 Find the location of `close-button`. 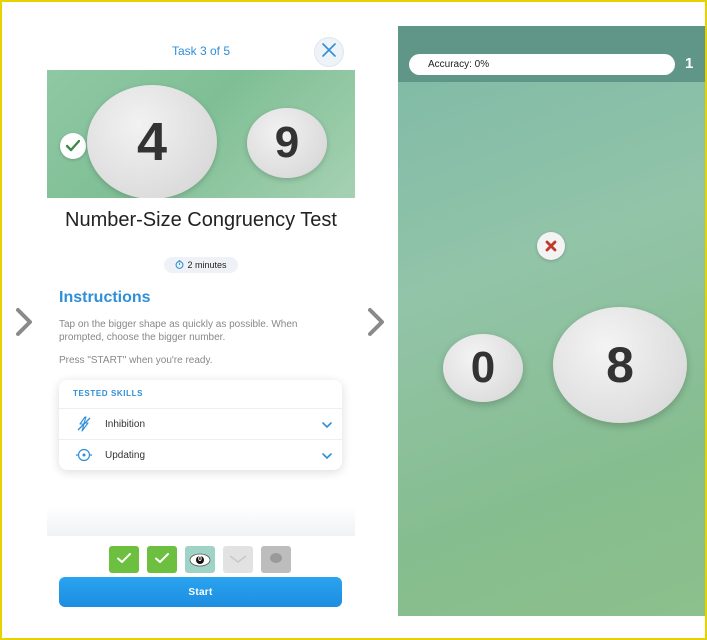

close-button is located at coordinates (329, 52).